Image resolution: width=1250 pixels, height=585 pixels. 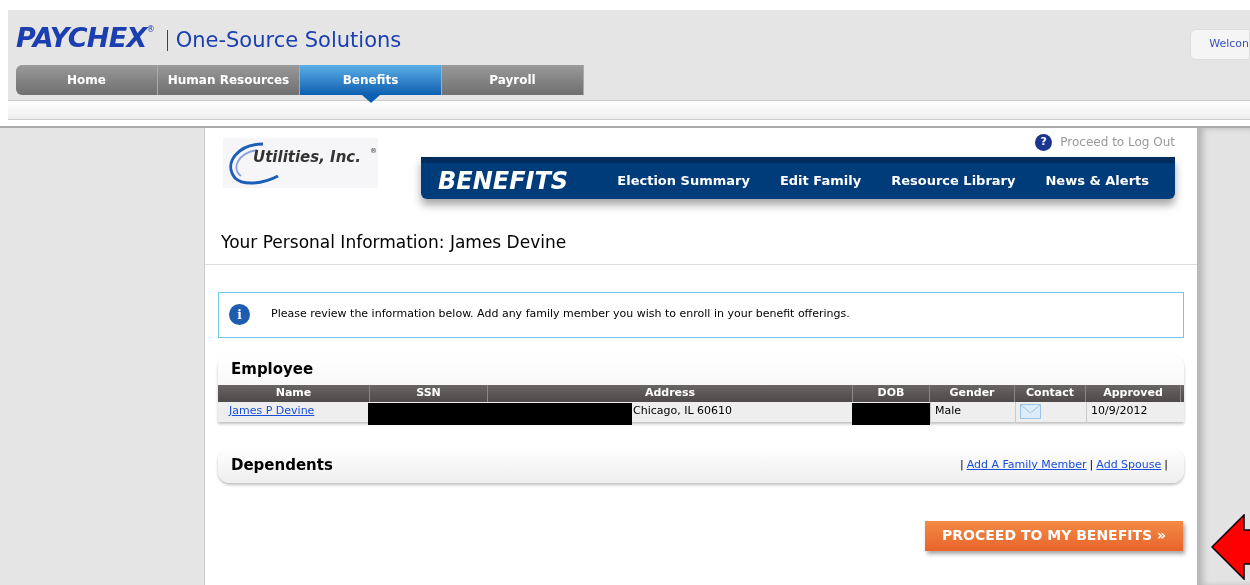 I want to click on nav-tab: Benefits, so click(x=371, y=80).